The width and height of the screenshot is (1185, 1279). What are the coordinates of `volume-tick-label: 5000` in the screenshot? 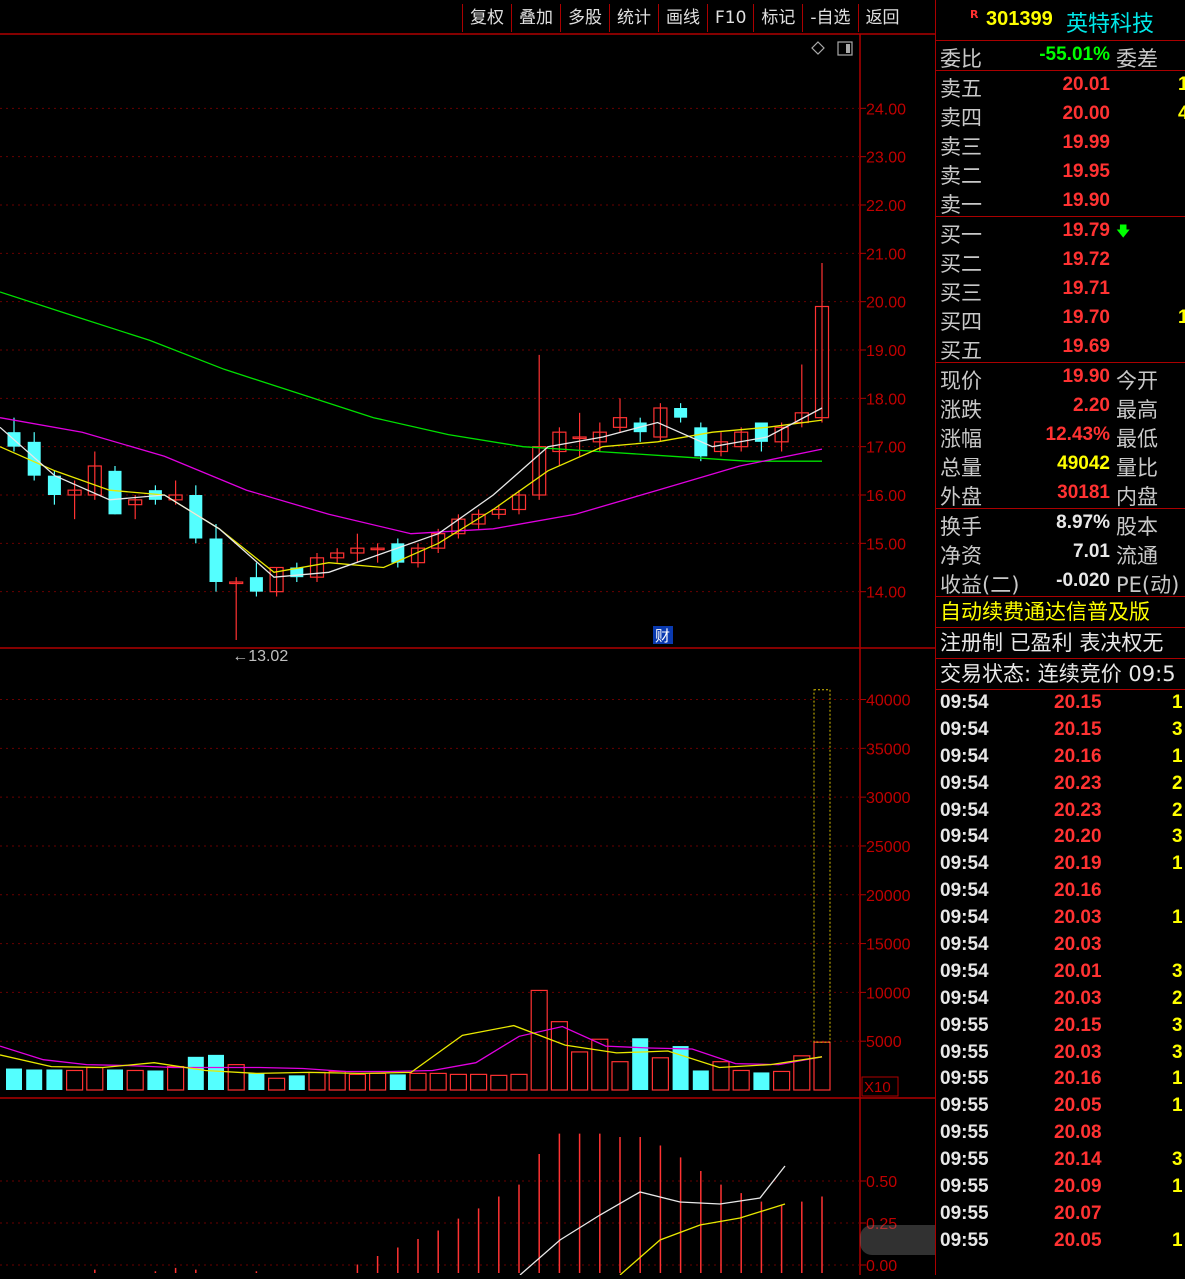 It's located at (884, 1042).